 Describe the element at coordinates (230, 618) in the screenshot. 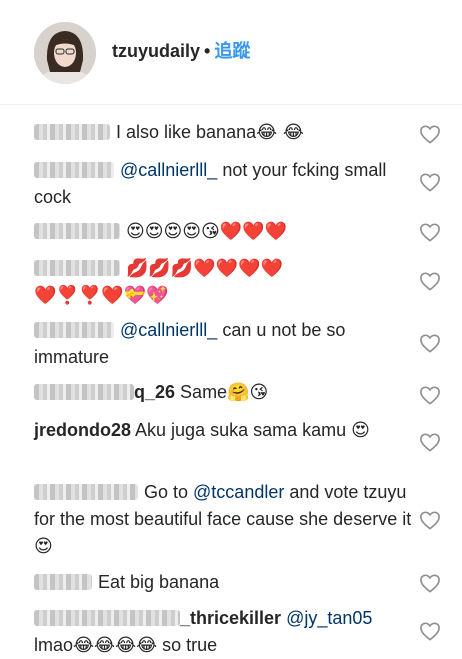

I see `comment-username: _thricekiller` at that location.